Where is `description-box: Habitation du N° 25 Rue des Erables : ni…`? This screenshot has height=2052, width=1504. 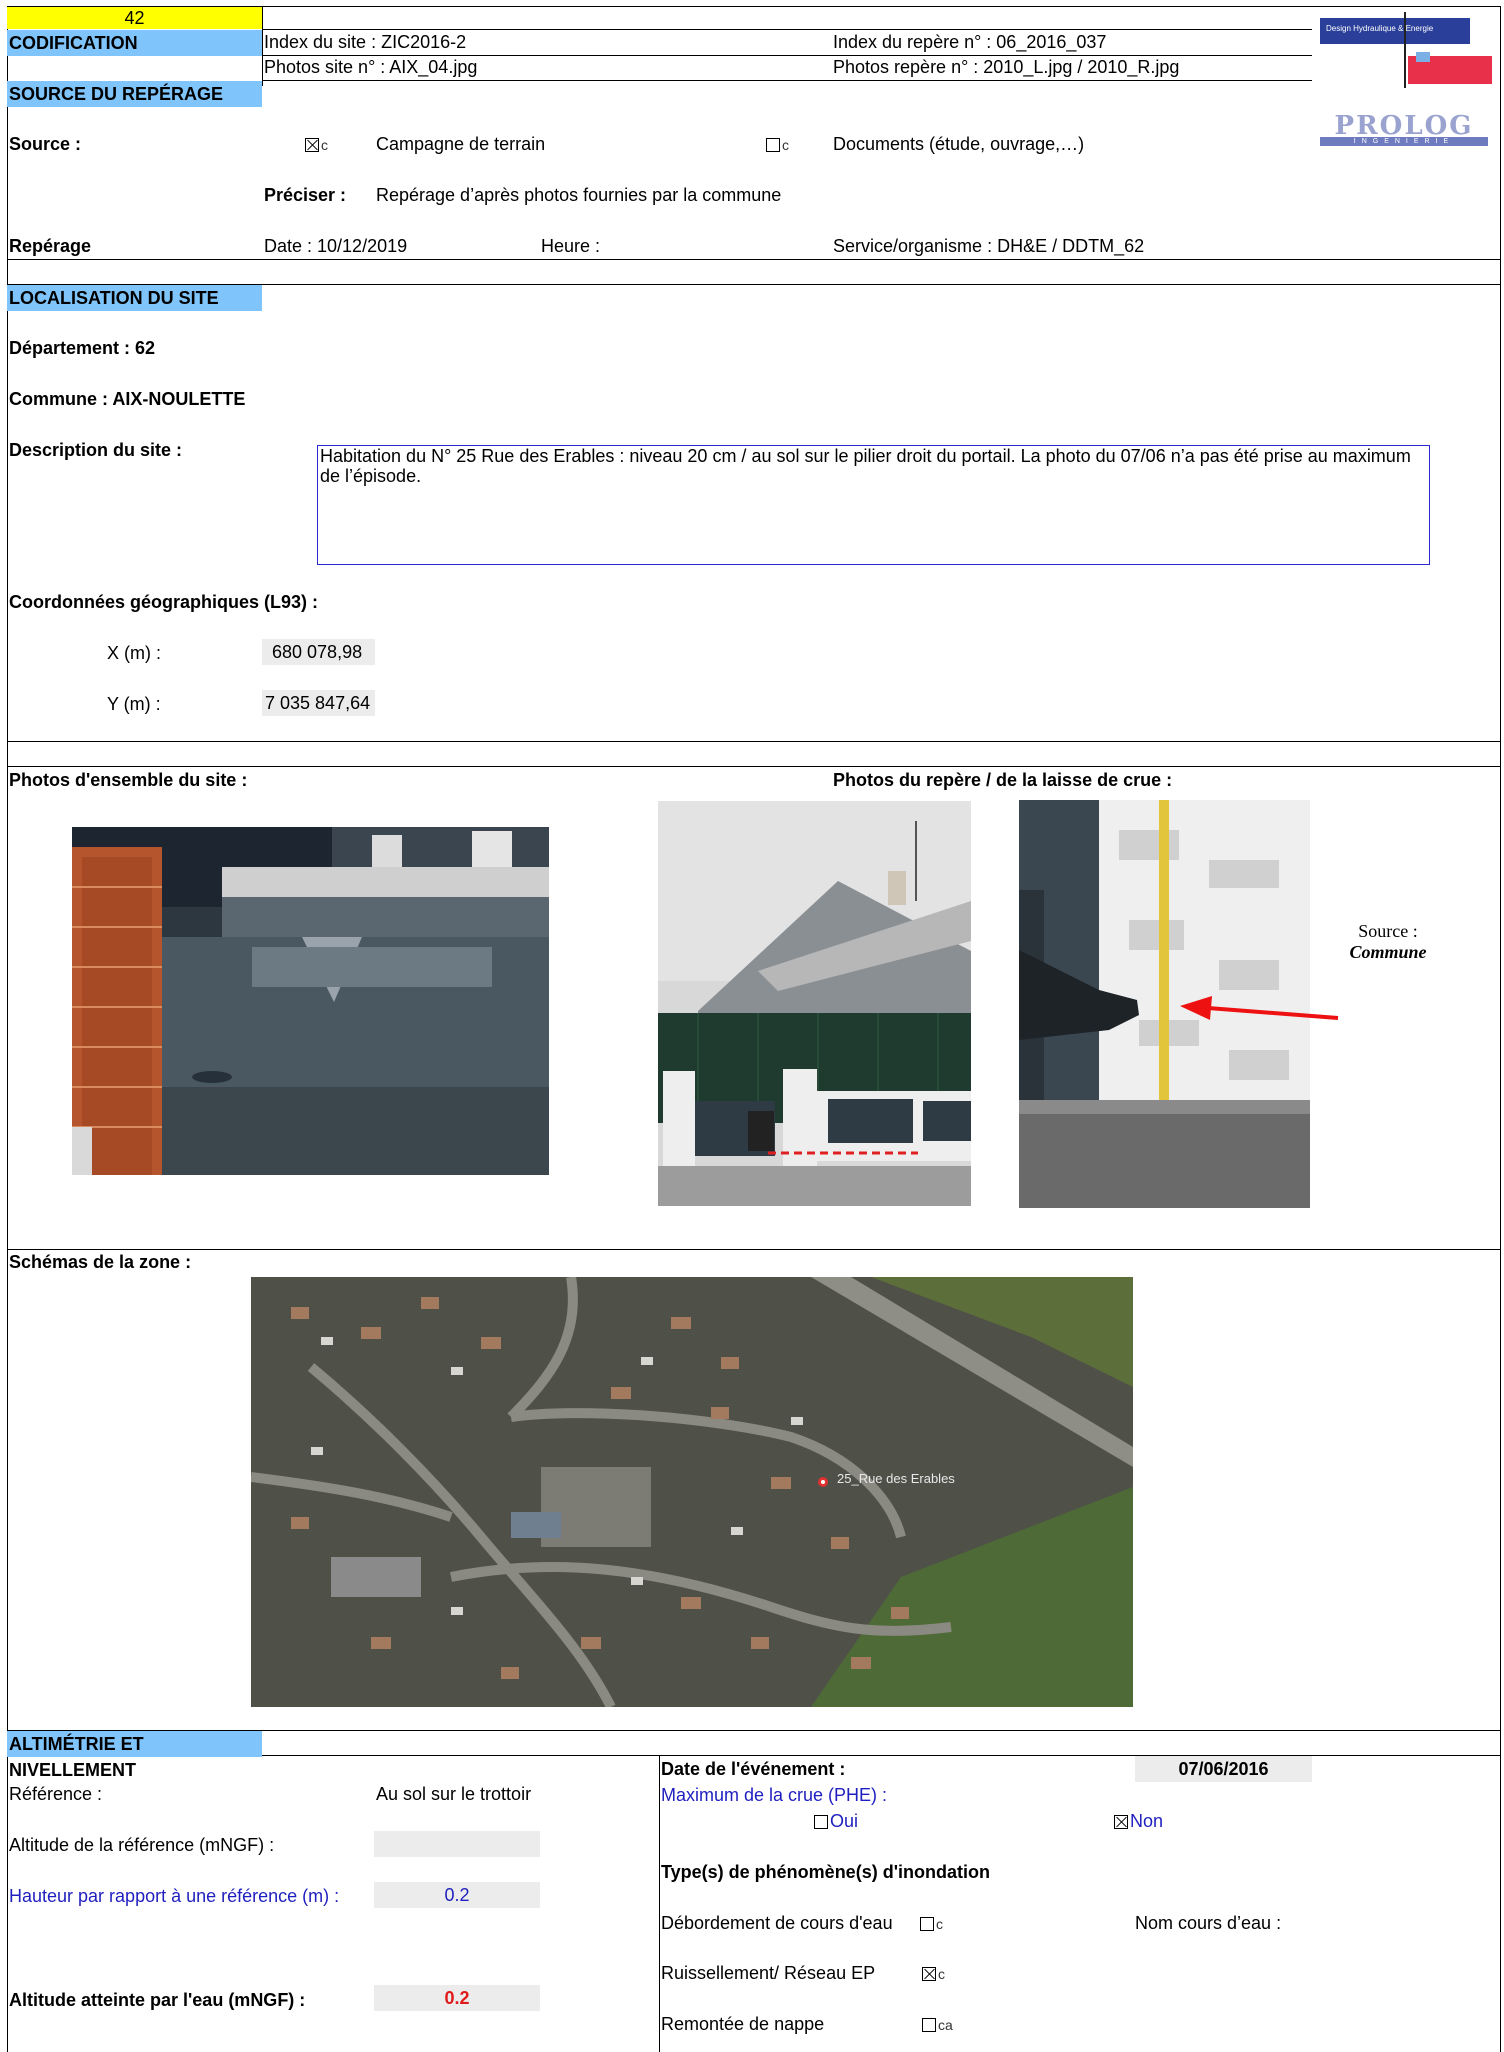
description-box: Habitation du N° 25 Rue des Erables : ni… is located at coordinates (873, 505).